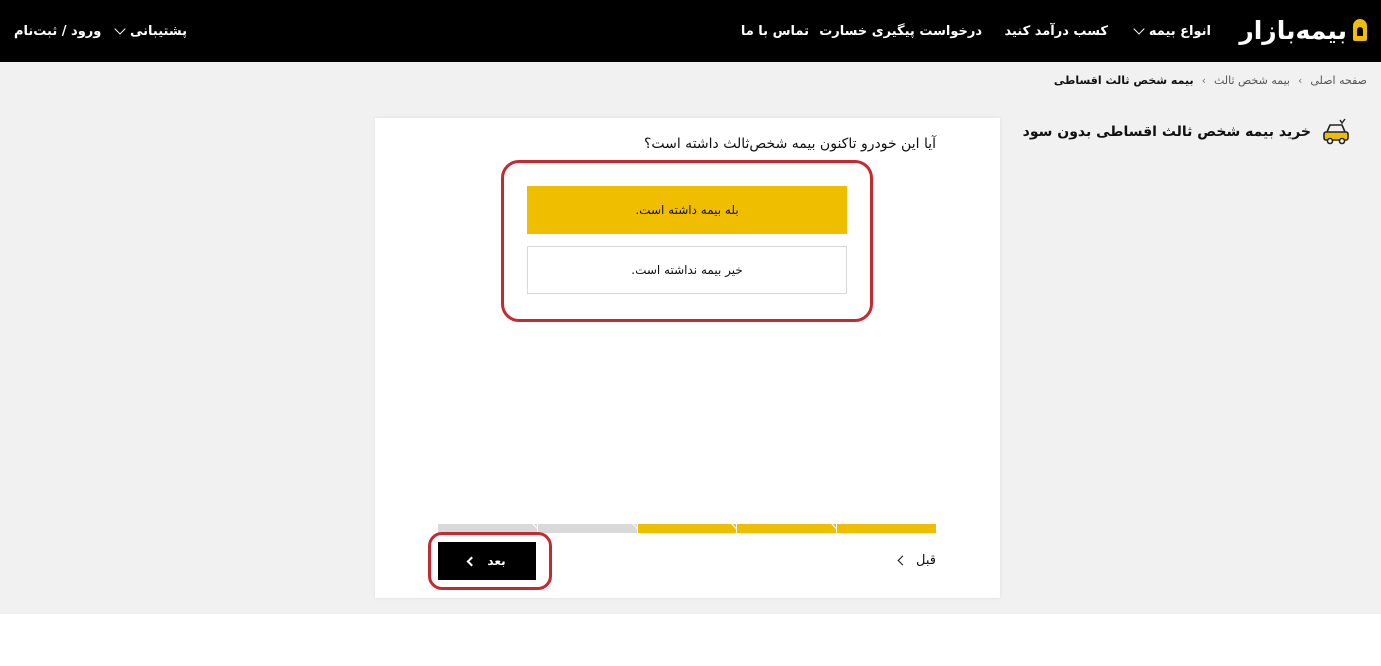  Describe the element at coordinates (1360, 30) in the screenshot. I see `logo-mark-icon` at that location.